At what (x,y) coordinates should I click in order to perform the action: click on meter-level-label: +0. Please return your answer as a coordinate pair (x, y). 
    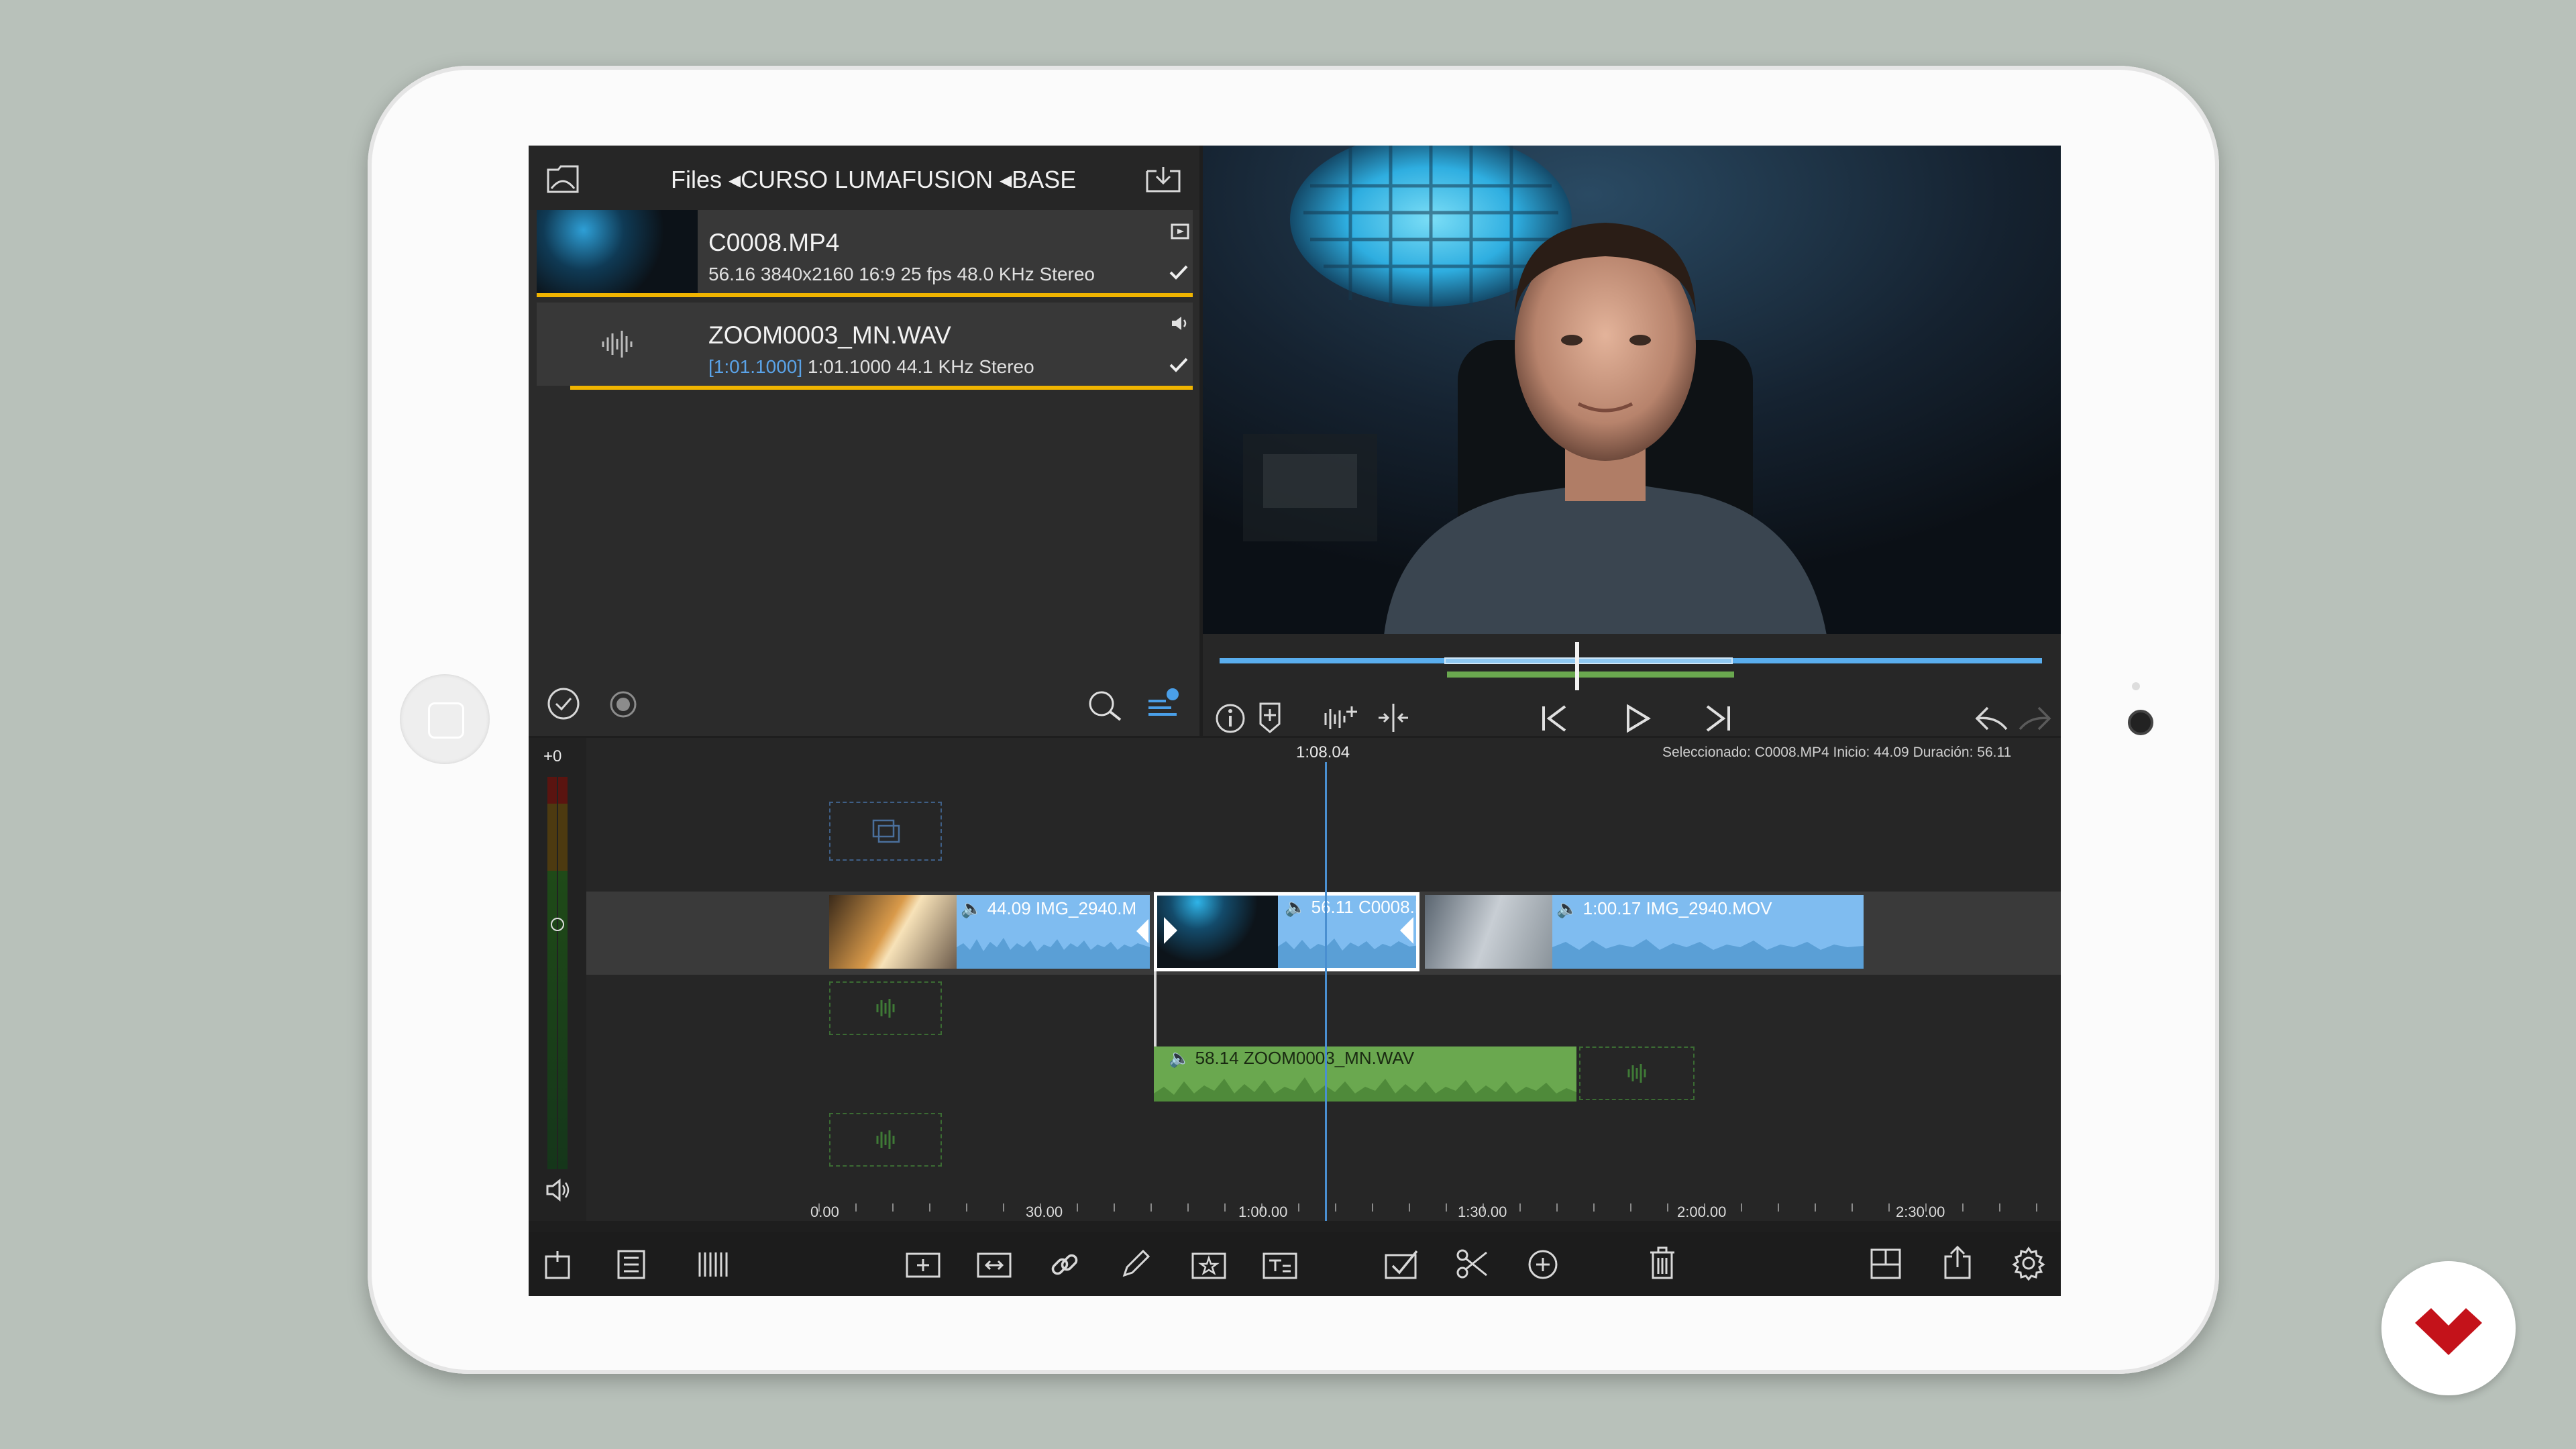
    Looking at the image, I should click on (552, 756).